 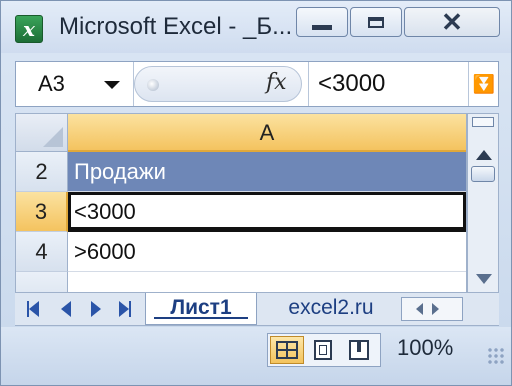 I want to click on name-box-dropdown-icon, so click(x=112, y=85).